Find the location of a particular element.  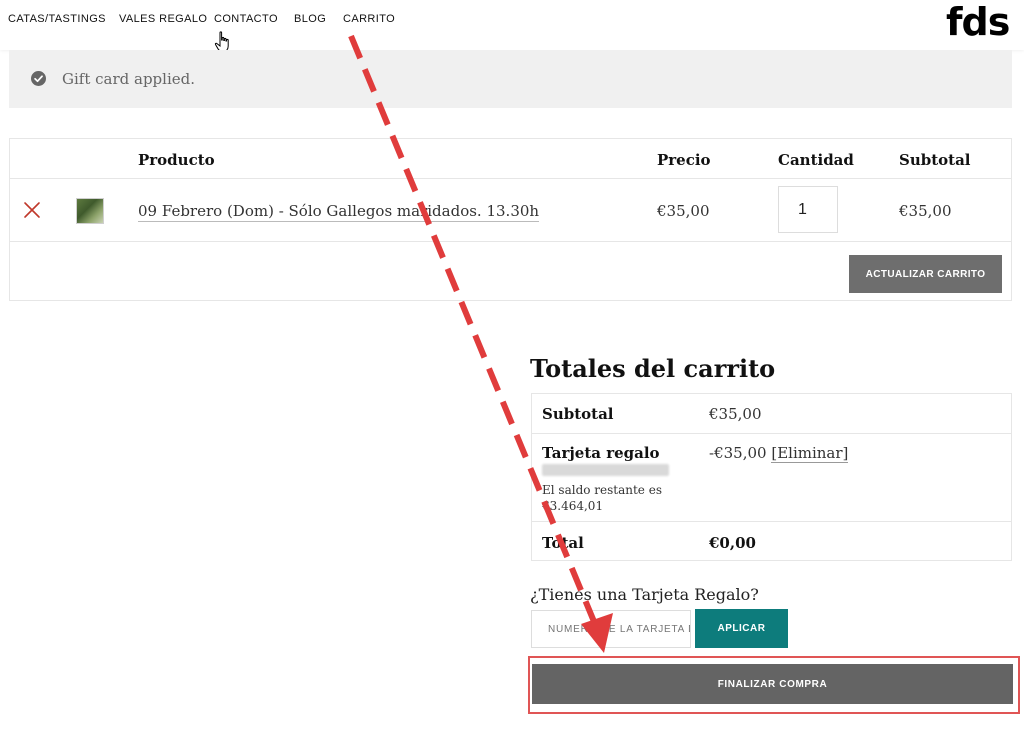

balance-line-2: €3.464,01 is located at coordinates (573, 506).